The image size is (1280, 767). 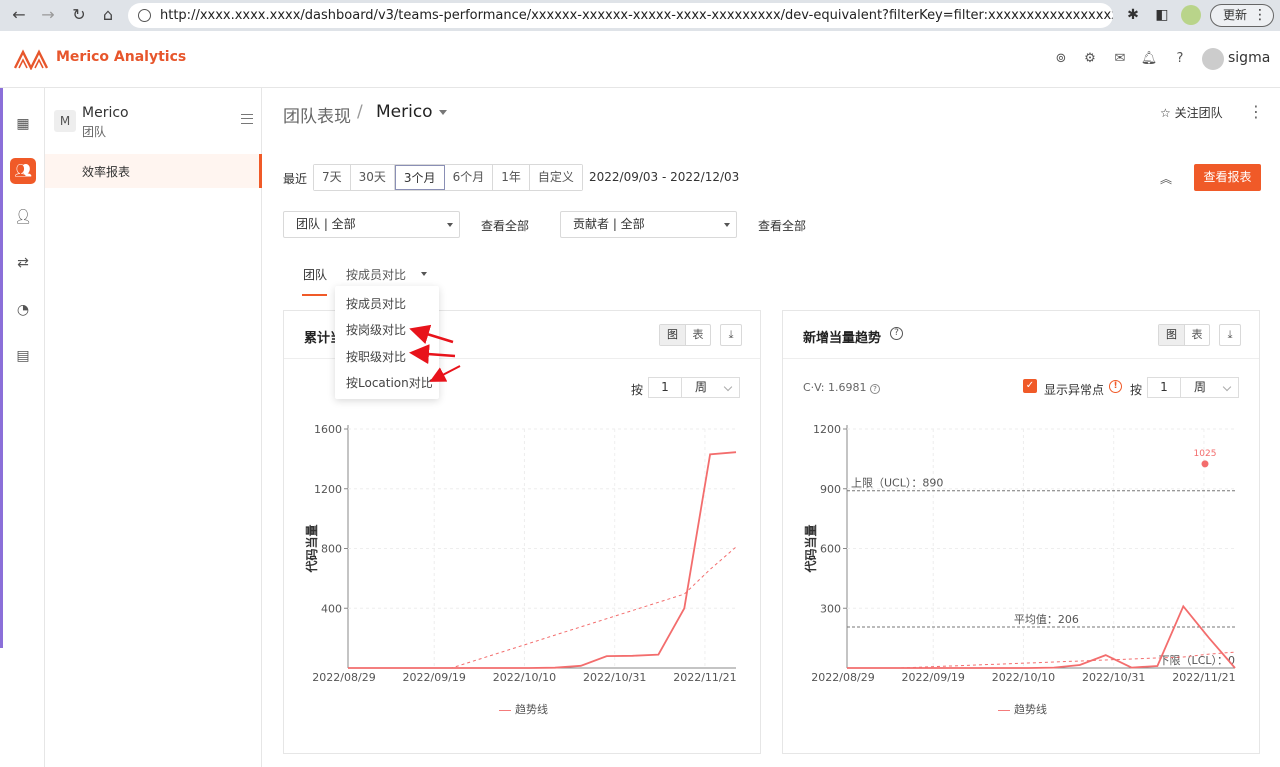 What do you see at coordinates (1090, 59) in the screenshot?
I see `settings-icon: ⚙` at bounding box center [1090, 59].